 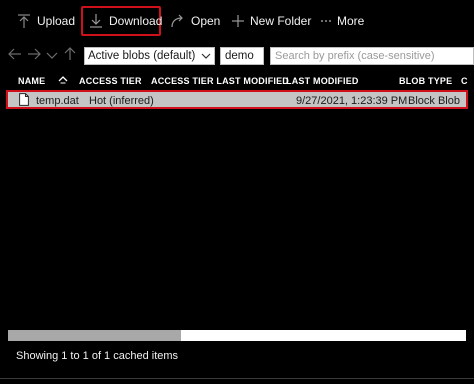 What do you see at coordinates (142, 56) in the screenshot?
I see `blob-view-select-value: Active blobs (default)` at bounding box center [142, 56].